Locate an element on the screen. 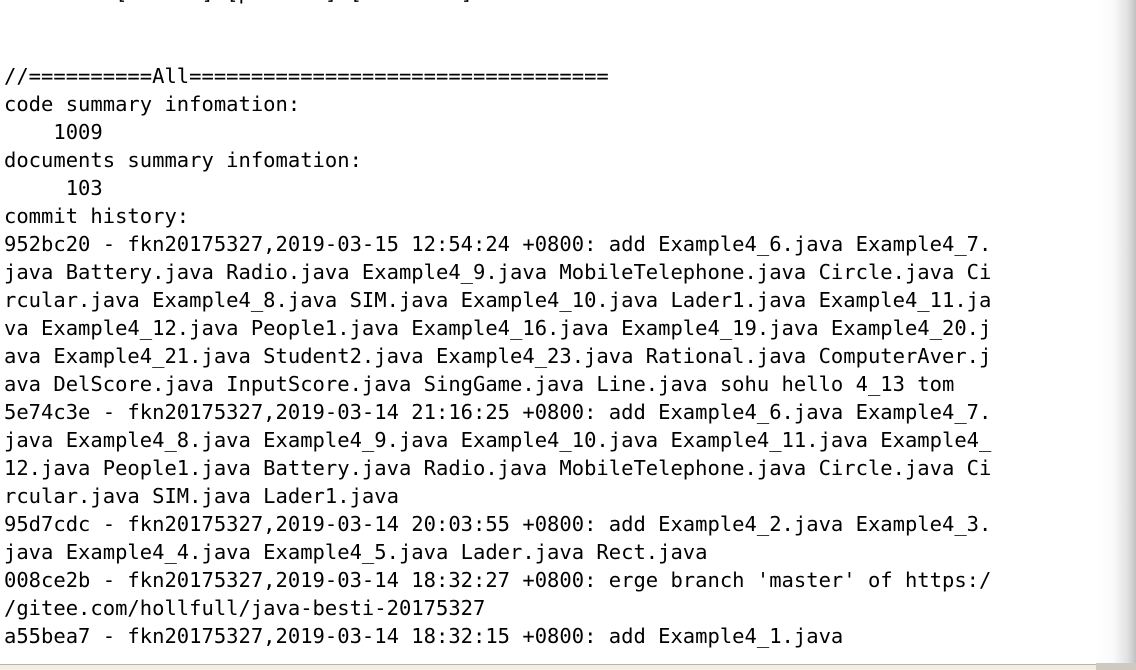  terminal-line: 1009 is located at coordinates (53, 132).